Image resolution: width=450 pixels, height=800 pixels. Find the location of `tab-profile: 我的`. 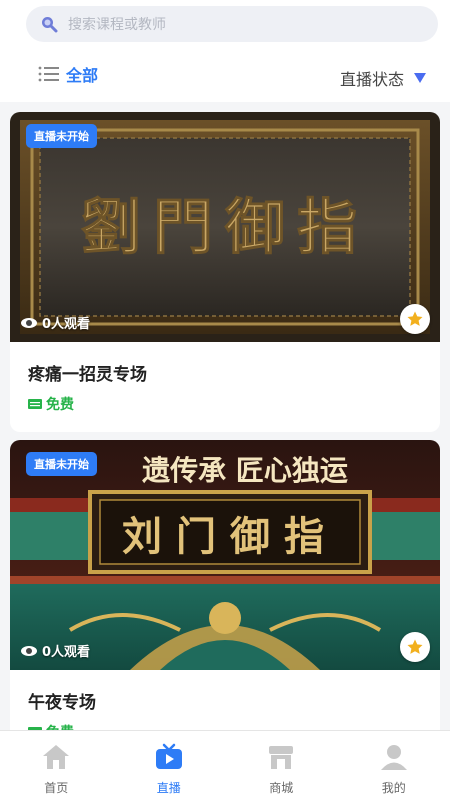

tab-profile: 我的 is located at coordinates (394, 765).